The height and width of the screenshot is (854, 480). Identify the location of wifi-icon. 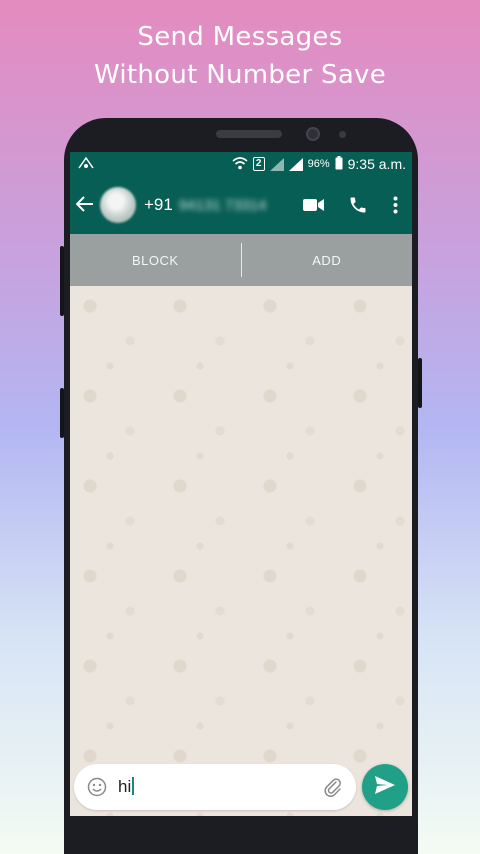
(240, 164).